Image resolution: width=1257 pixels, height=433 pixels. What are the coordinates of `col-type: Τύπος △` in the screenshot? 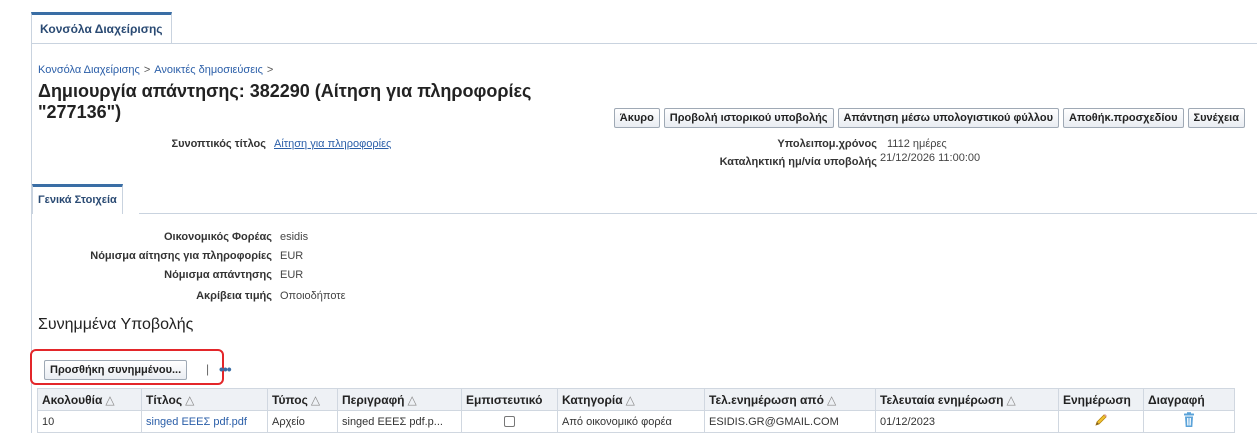 It's located at (302, 399).